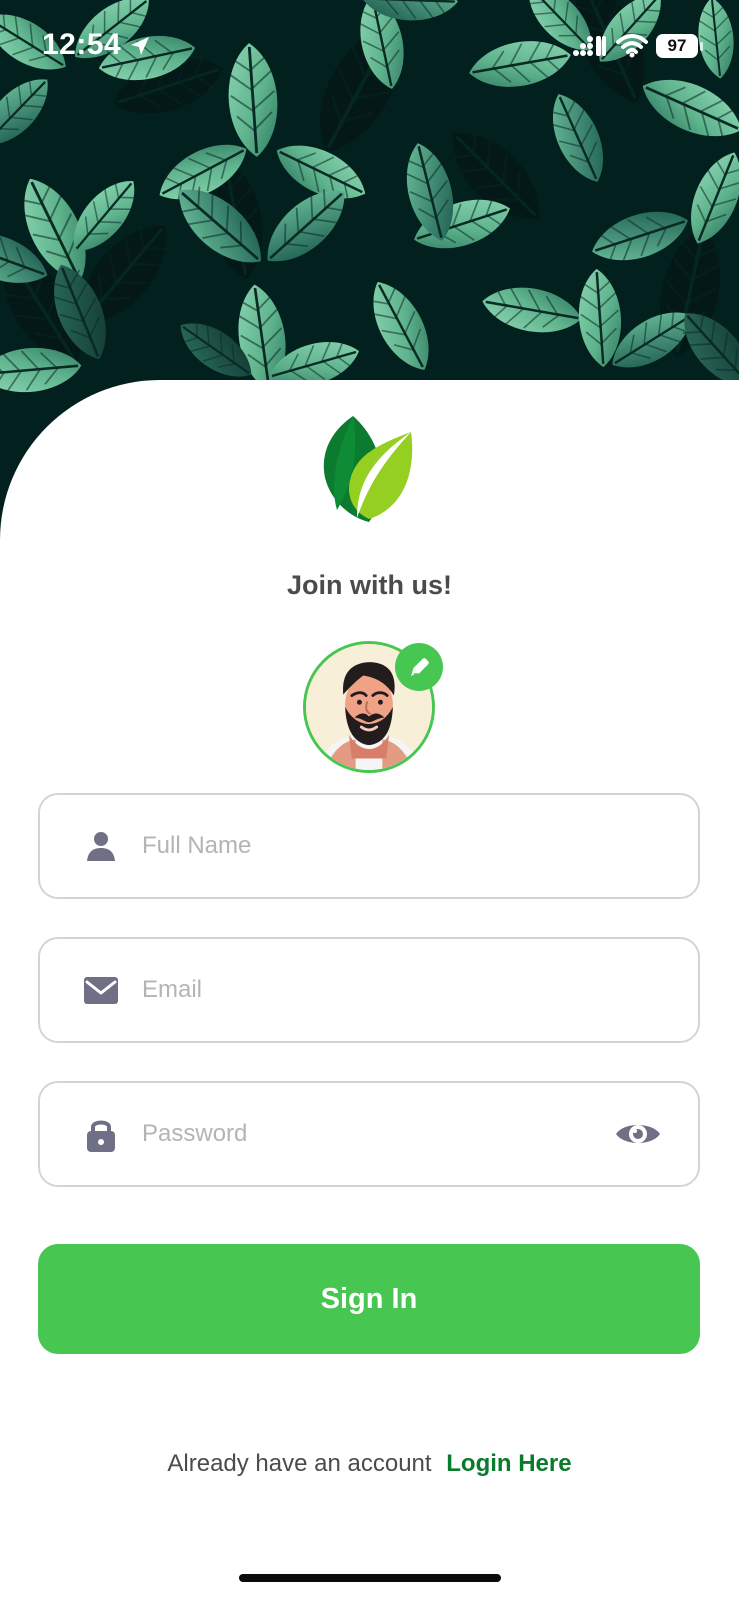 The width and height of the screenshot is (739, 1600). Describe the element at coordinates (82, 44) in the screenshot. I see `status-time: 12:54` at that location.